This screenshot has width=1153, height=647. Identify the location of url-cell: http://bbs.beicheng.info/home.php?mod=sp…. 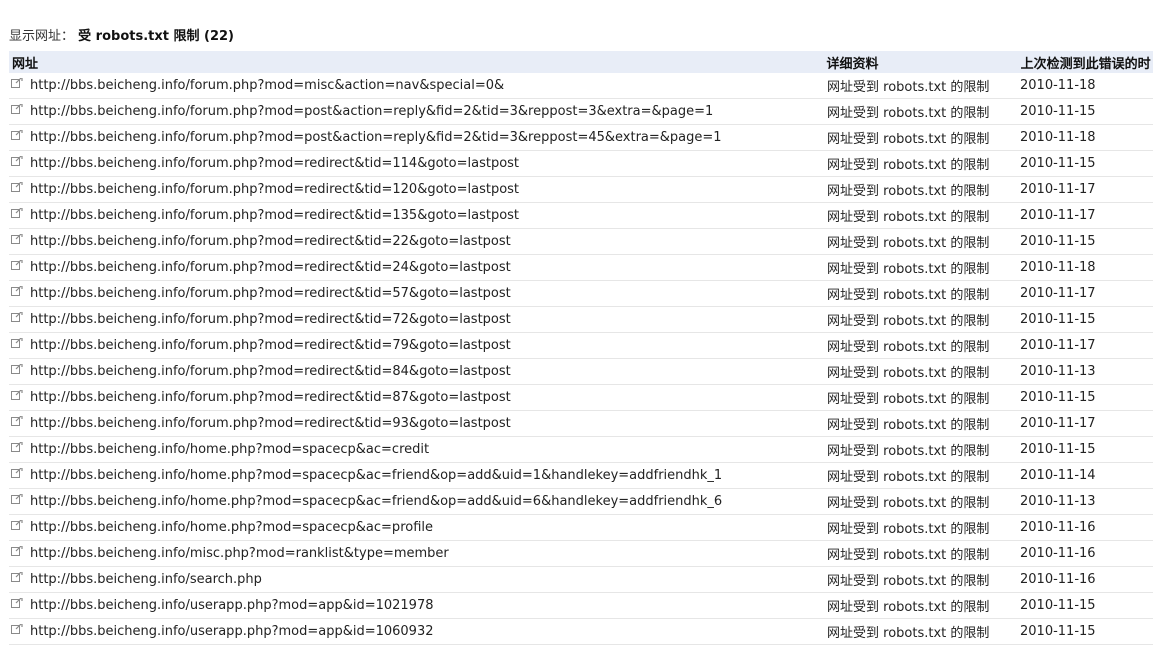
(417, 527).